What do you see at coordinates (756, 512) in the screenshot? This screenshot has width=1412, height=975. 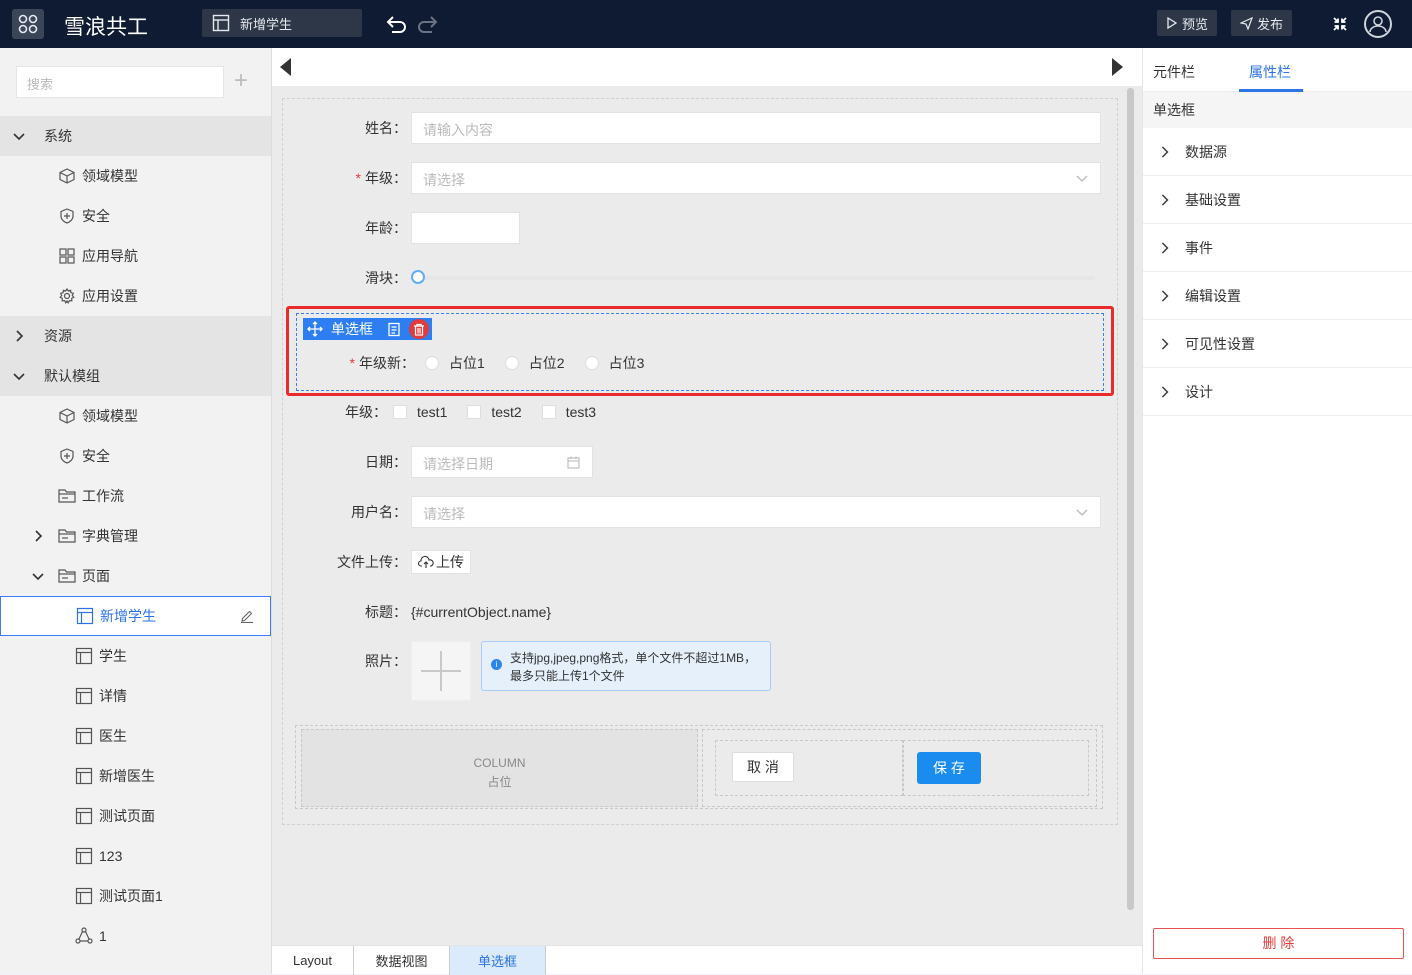 I see `username-select: 请选择` at bounding box center [756, 512].